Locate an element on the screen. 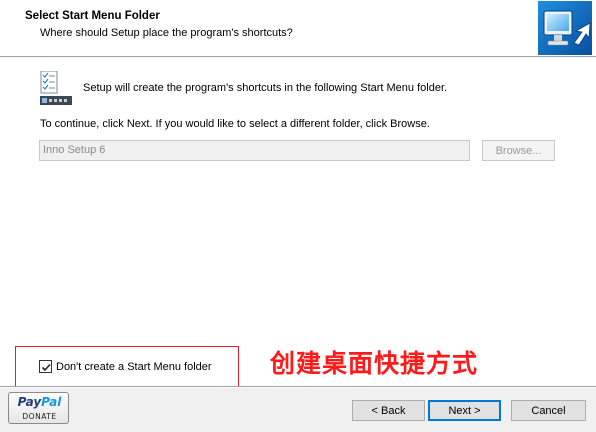 This screenshot has height=432, width=596. cancel-button: Cancel is located at coordinates (548, 410).